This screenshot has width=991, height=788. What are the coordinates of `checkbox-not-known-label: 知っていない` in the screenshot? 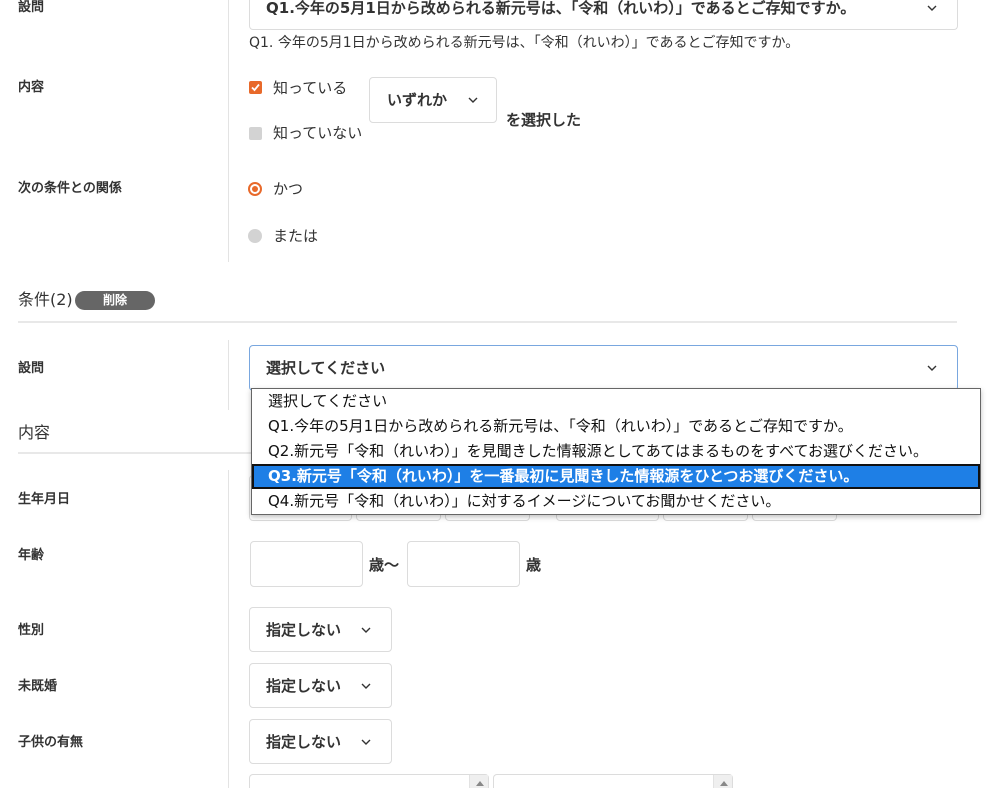 It's located at (318, 133).